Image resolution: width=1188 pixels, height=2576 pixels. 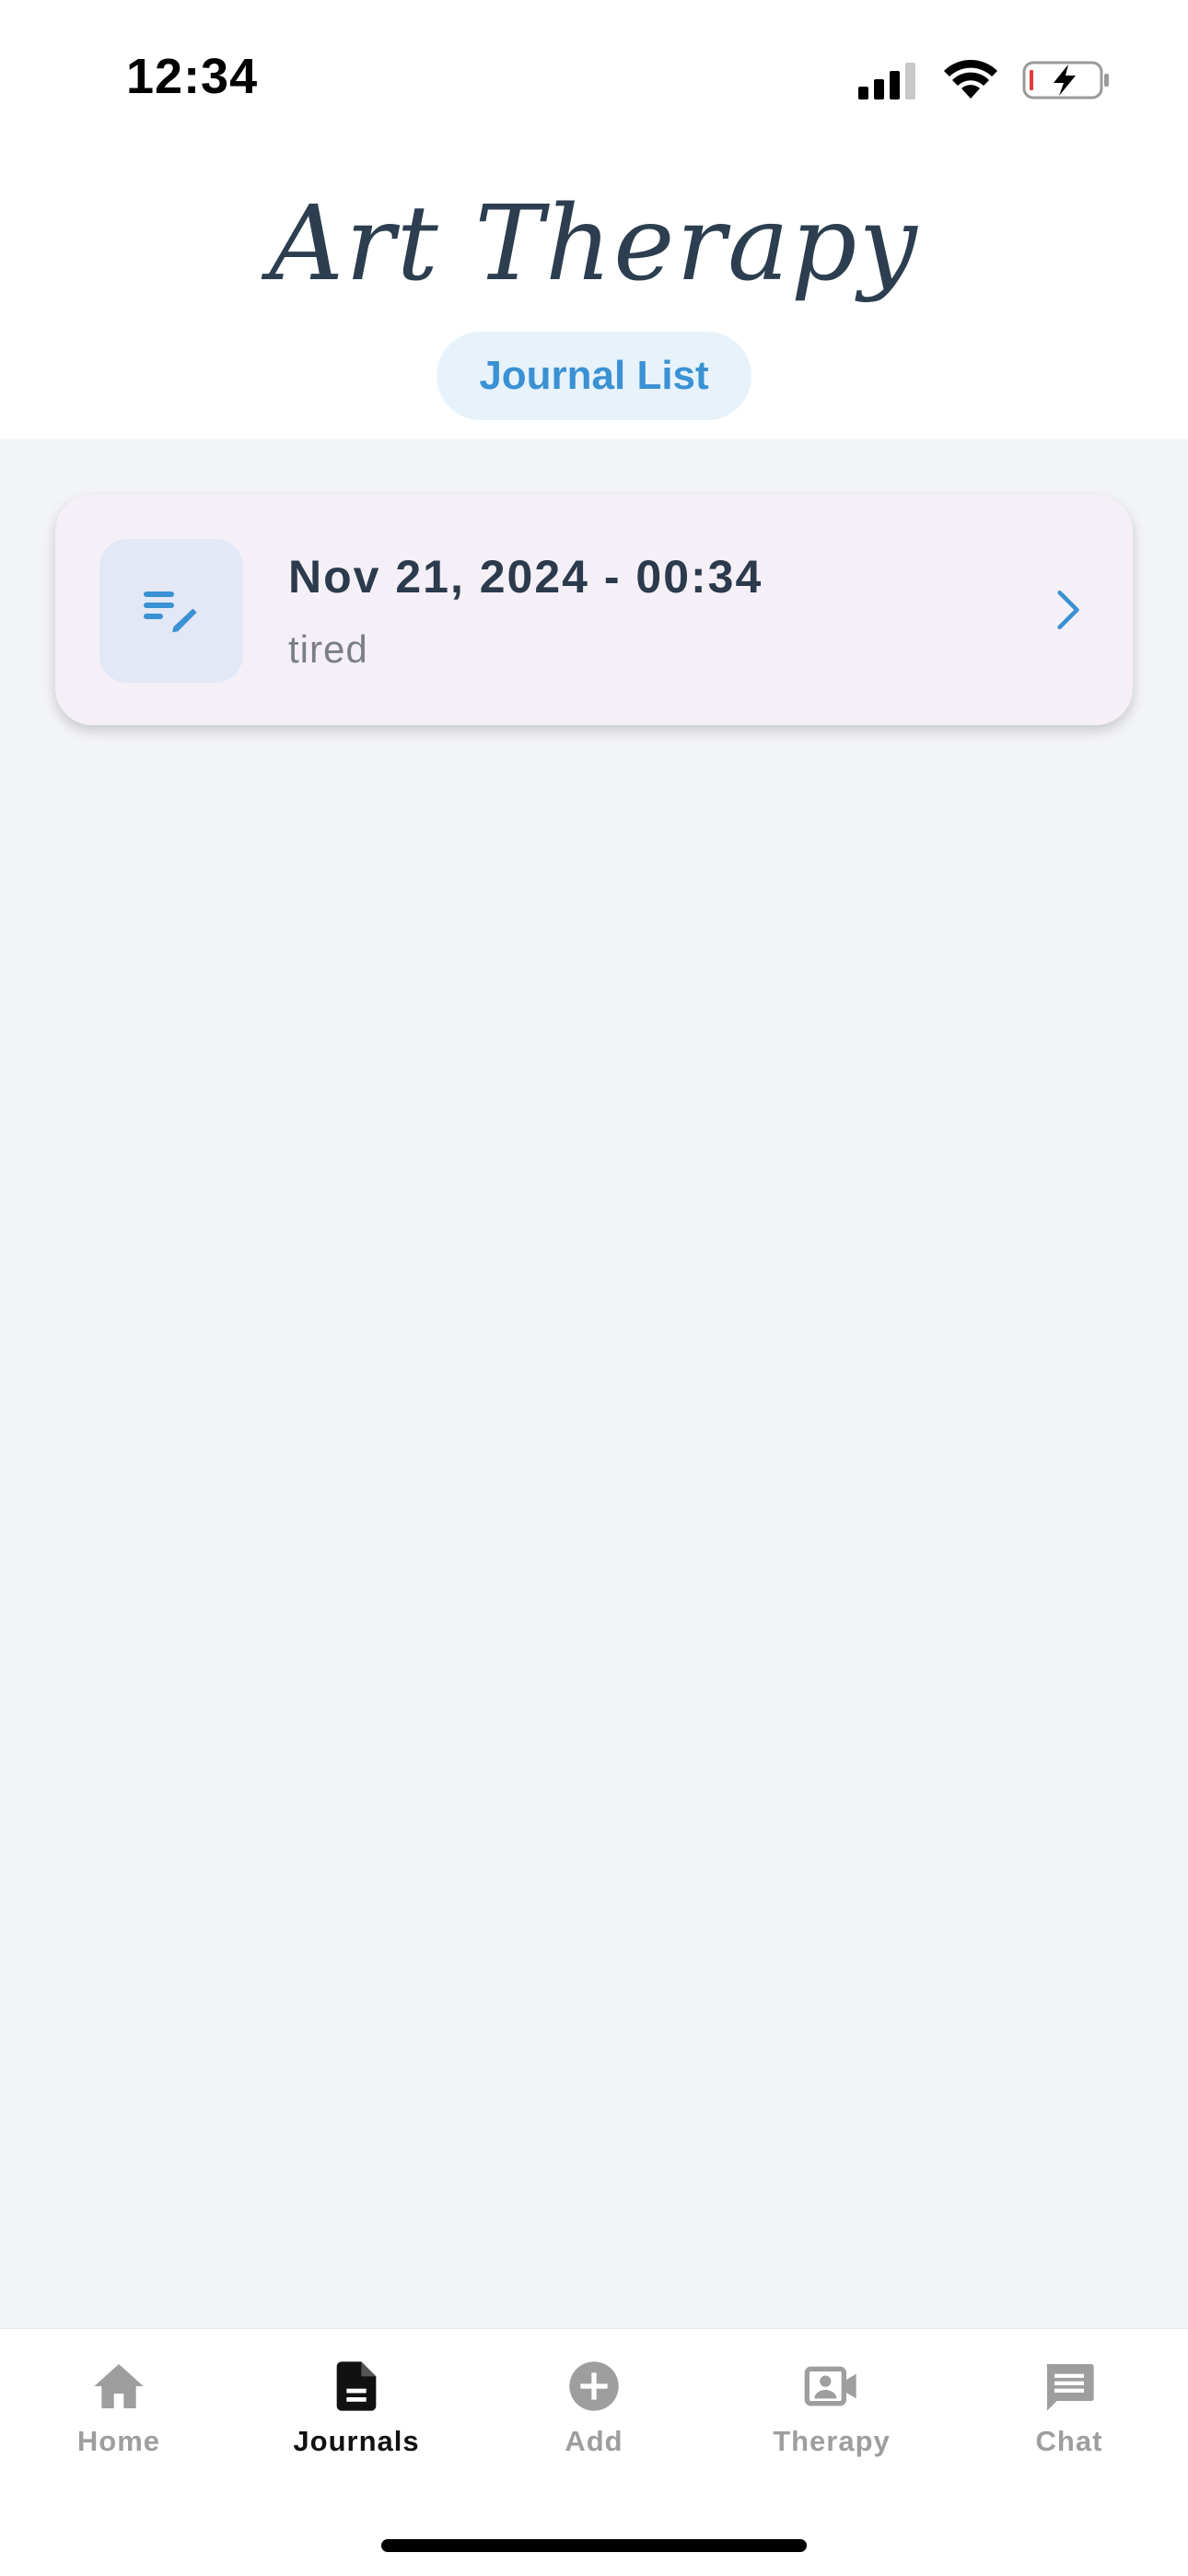 What do you see at coordinates (356, 2386) in the screenshot?
I see `document-icon` at bounding box center [356, 2386].